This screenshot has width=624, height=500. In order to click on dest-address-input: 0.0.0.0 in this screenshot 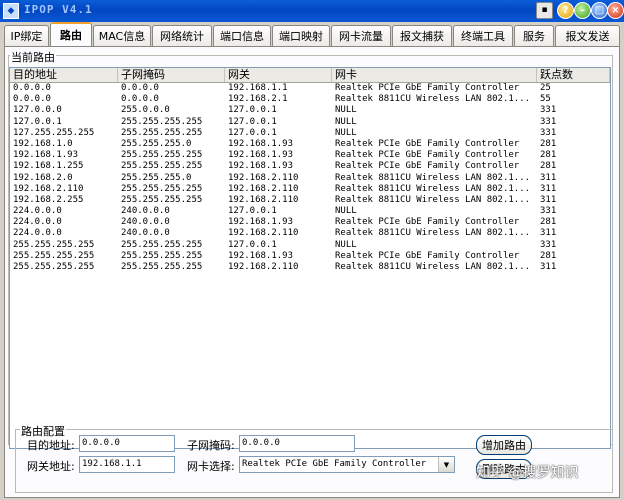, I will do `click(127, 443)`.